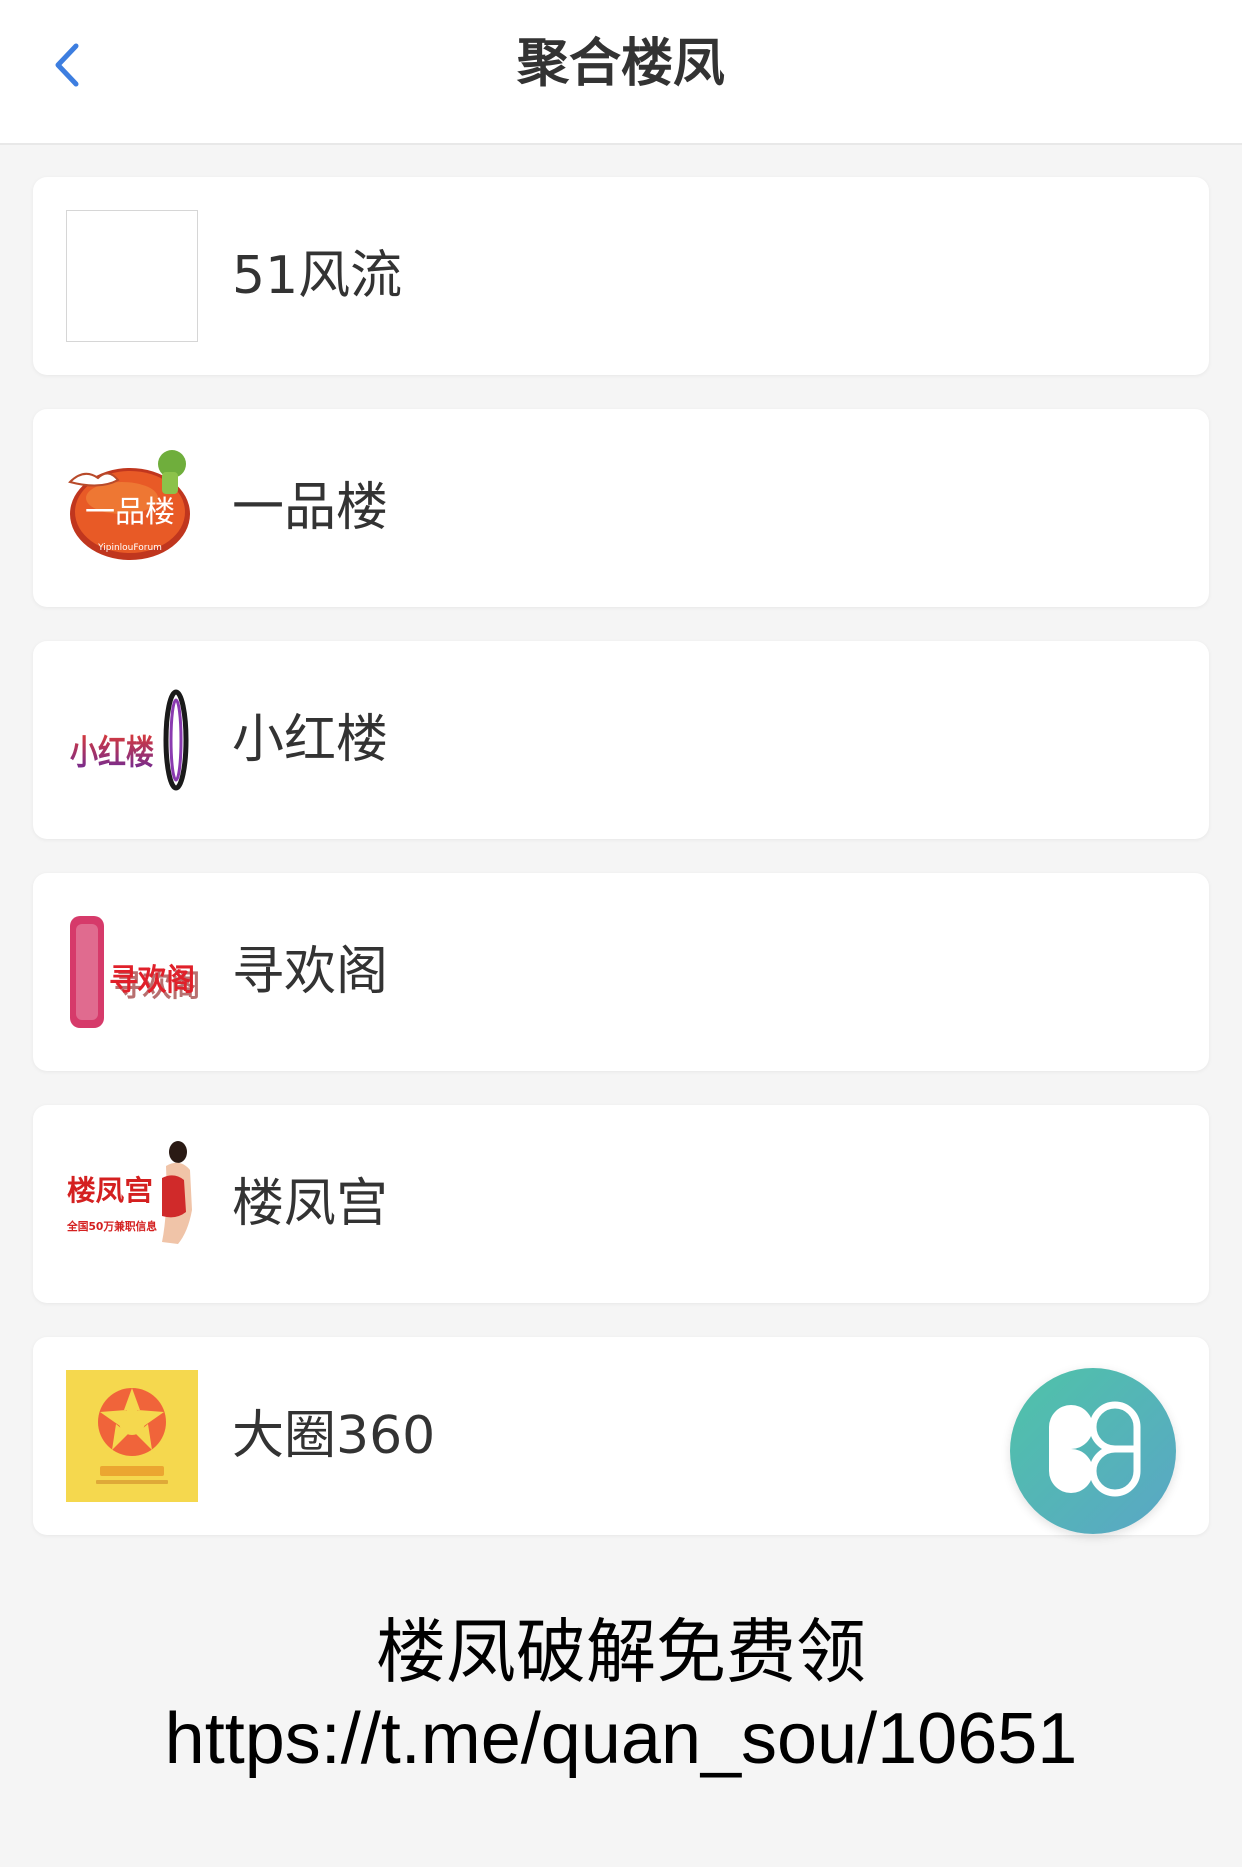 This screenshot has height=1867, width=1242. I want to click on promo-link: https://t.me/quan_sou/10651, so click(621, 1739).